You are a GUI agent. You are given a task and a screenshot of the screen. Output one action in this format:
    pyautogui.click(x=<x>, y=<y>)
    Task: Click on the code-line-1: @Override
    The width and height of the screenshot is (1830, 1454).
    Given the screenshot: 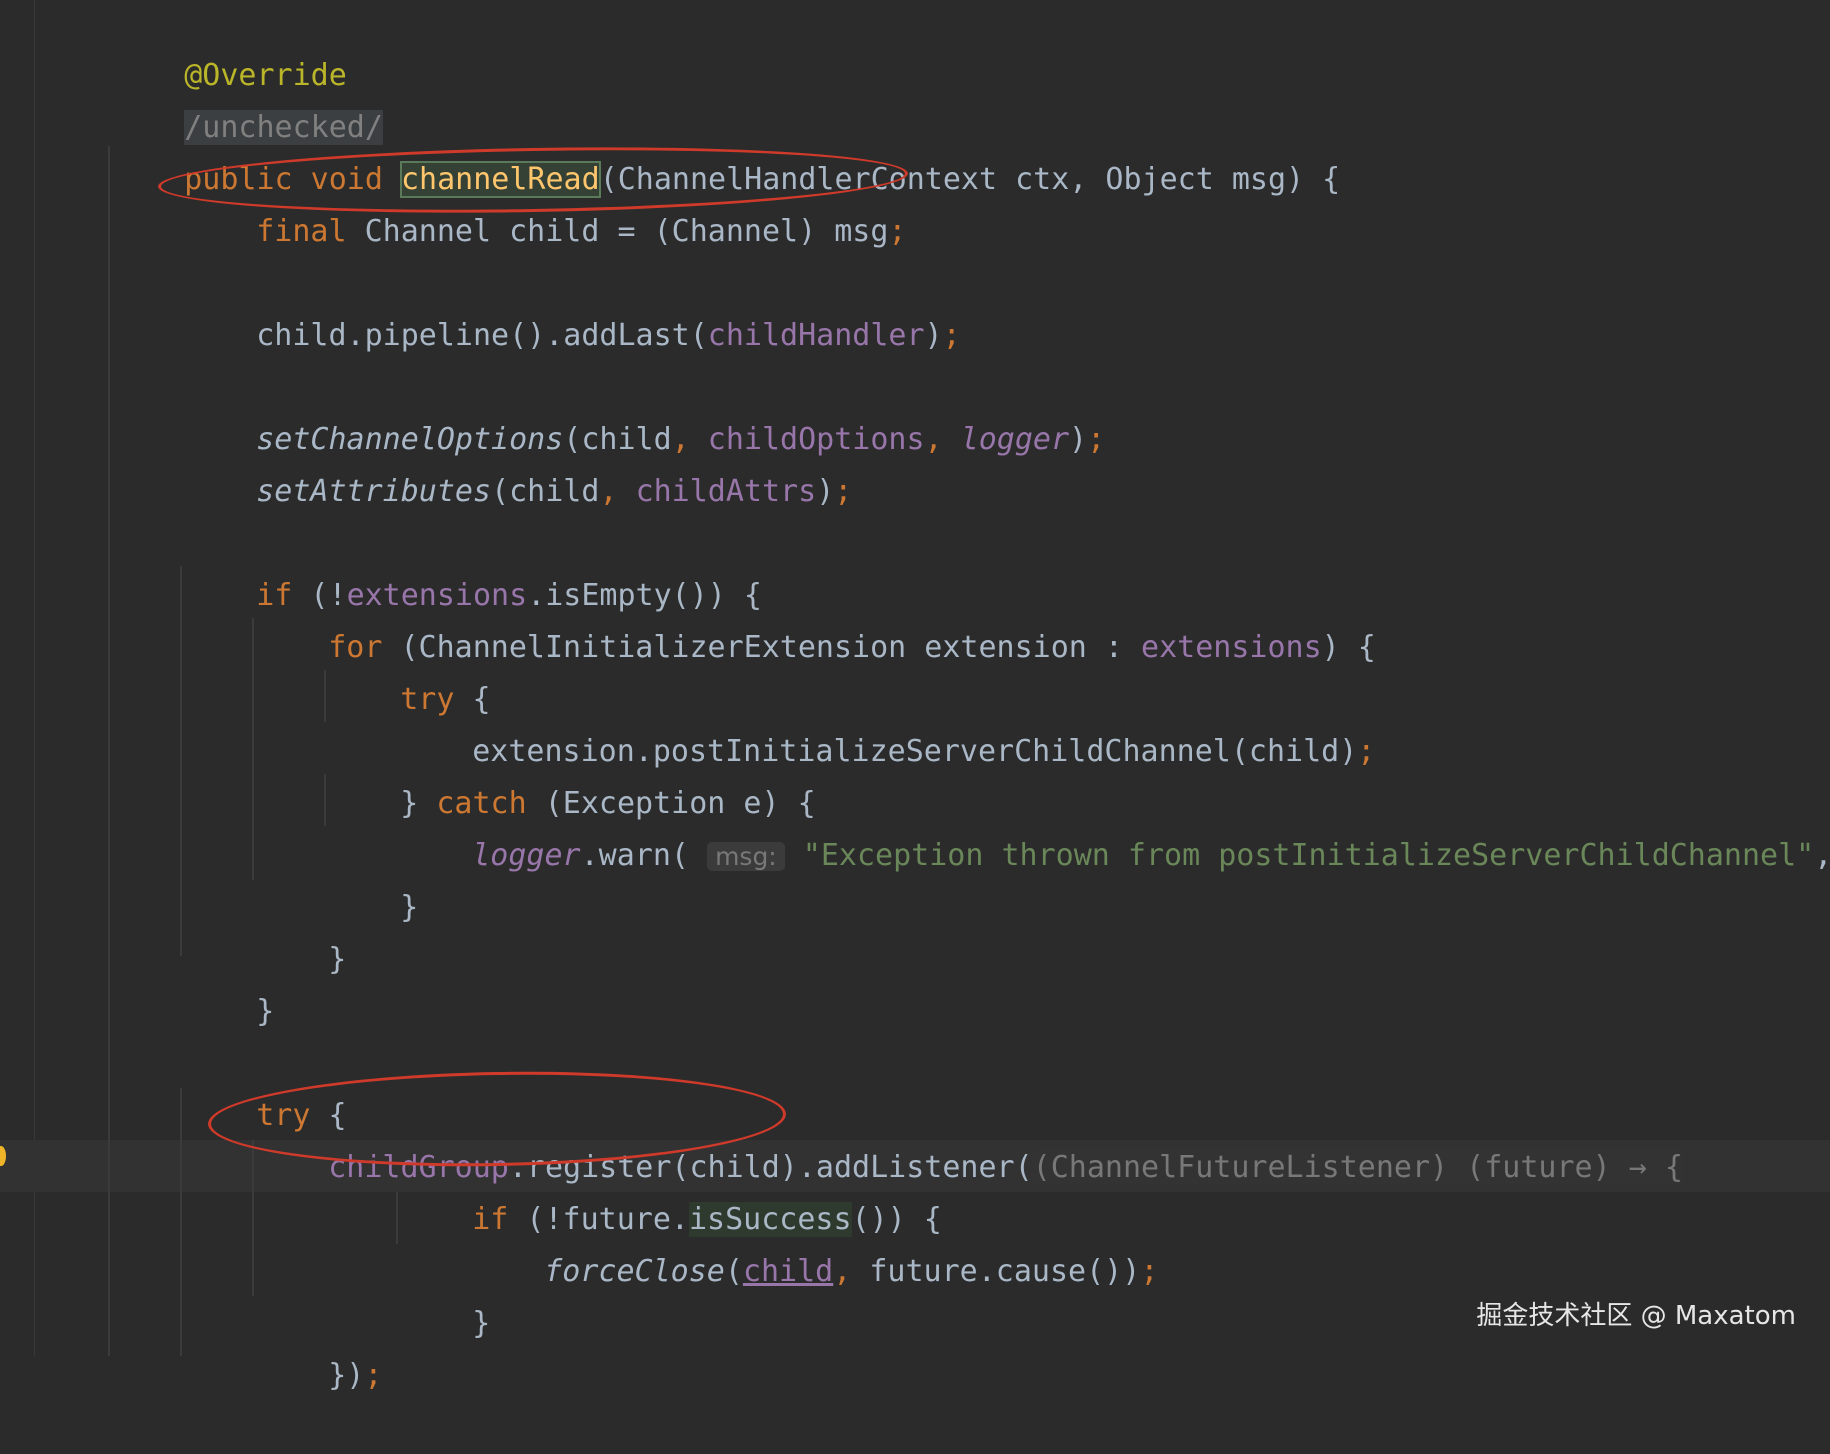 What is the action you would take?
    pyautogui.click(x=229, y=46)
    